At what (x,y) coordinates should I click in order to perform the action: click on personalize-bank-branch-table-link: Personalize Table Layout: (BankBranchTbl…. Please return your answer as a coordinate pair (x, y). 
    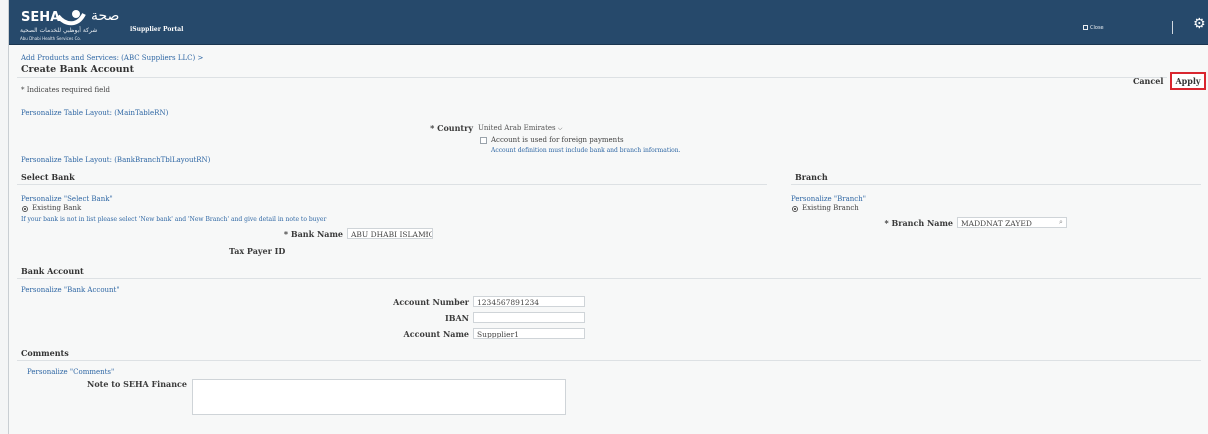
    Looking at the image, I should click on (115, 160).